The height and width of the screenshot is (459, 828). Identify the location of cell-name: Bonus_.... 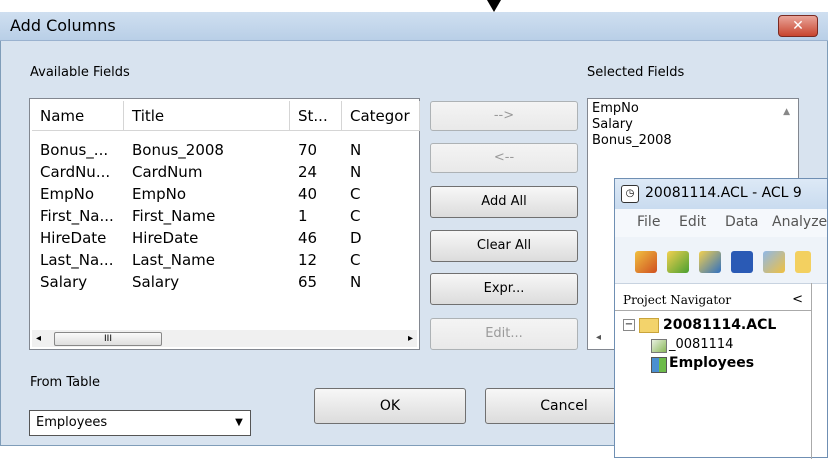
(74, 150).